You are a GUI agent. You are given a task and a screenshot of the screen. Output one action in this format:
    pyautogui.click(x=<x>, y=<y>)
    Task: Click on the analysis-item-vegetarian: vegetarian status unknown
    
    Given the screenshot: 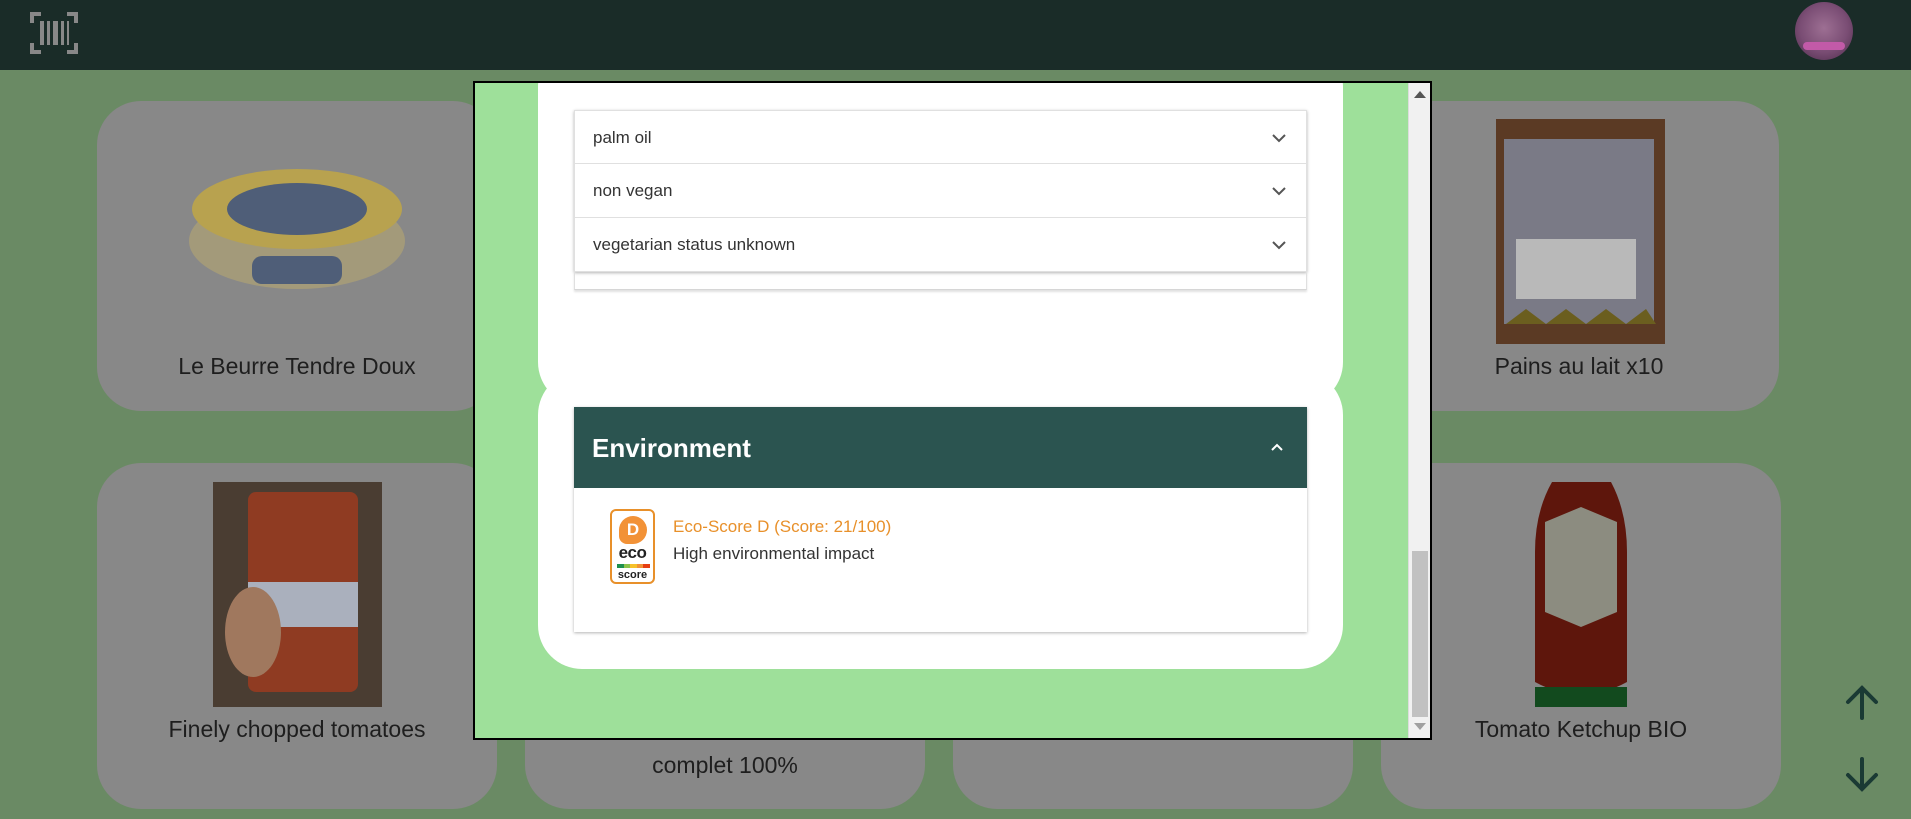 What is the action you would take?
    pyautogui.click(x=940, y=245)
    